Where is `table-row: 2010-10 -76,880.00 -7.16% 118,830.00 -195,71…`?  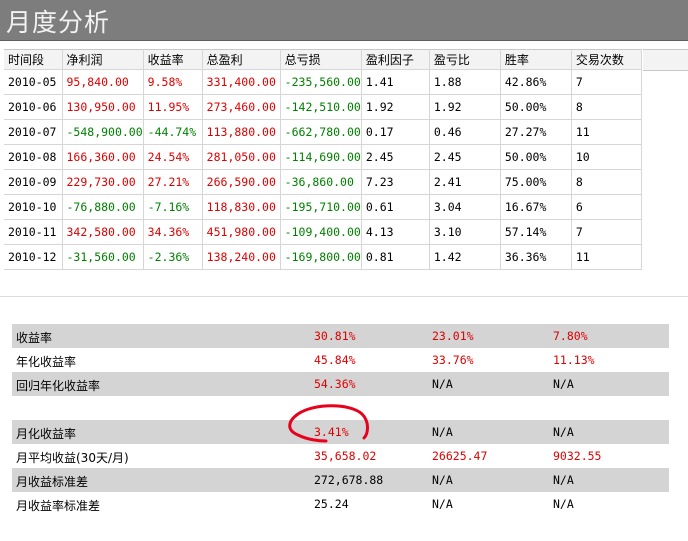
table-row: 2010-10 -76,880.00 -7.16% 118,830.00 -195,71… is located at coordinates (323, 207).